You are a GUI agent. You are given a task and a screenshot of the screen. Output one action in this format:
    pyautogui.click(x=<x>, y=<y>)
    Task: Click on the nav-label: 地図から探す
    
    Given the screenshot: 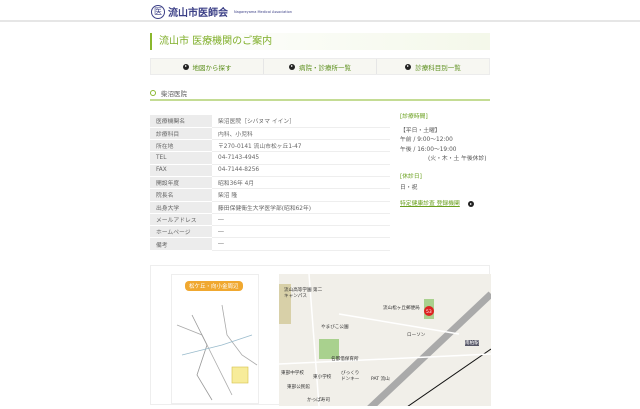 What is the action you would take?
    pyautogui.click(x=212, y=67)
    